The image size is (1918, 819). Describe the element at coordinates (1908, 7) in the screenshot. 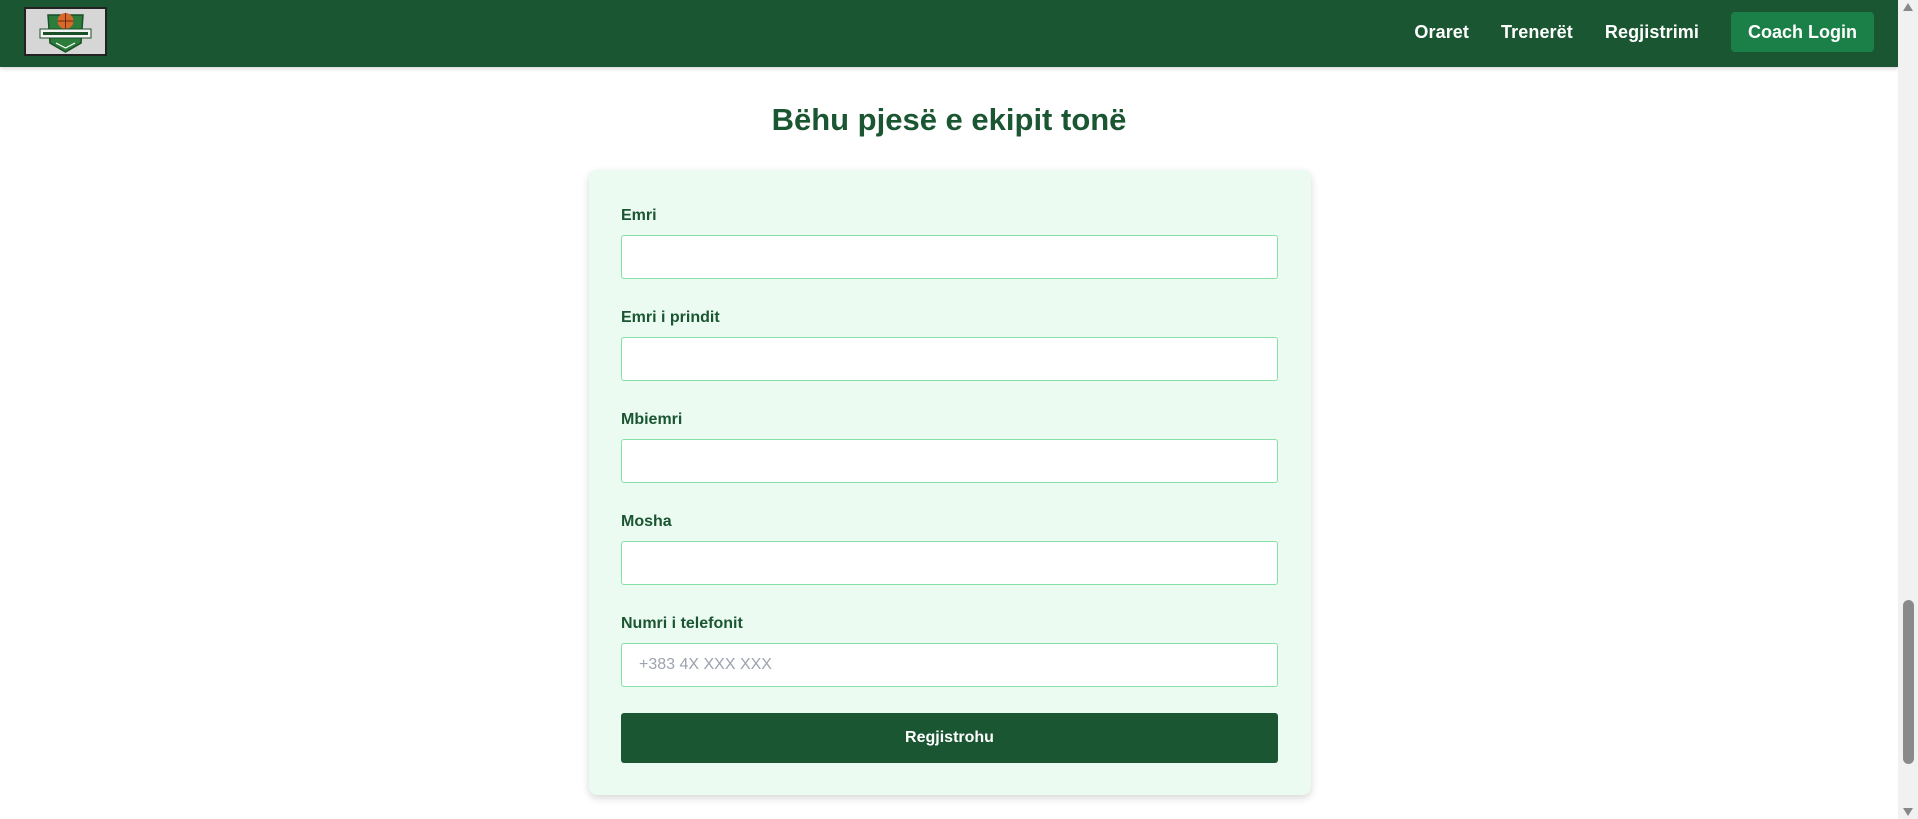

I see `scroll-up-arrow-icon` at that location.